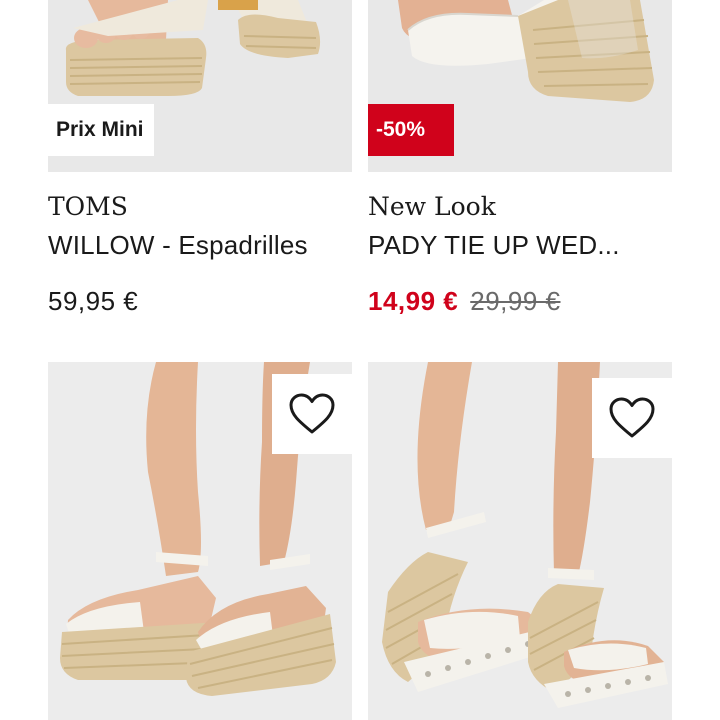 The image size is (720, 720). What do you see at coordinates (88, 206) in the screenshot?
I see `product-brand: TOMS` at bounding box center [88, 206].